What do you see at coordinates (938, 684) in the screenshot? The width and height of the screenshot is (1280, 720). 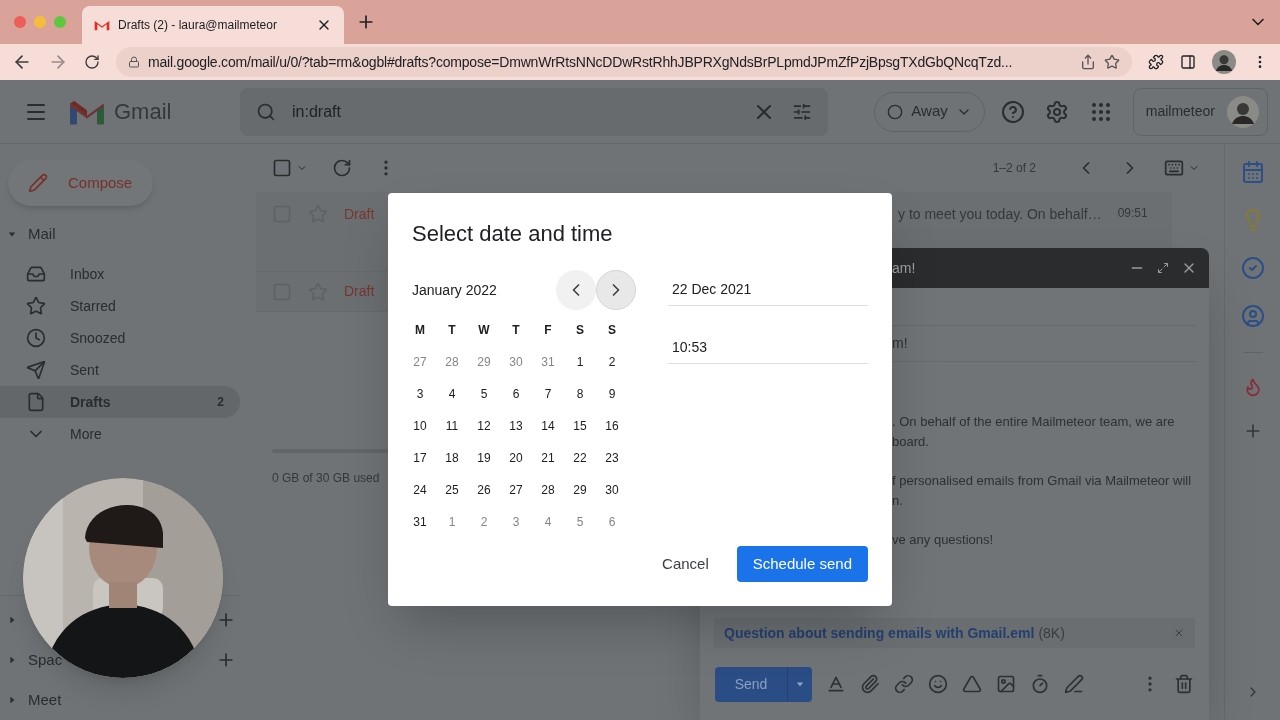 I see `emoji-icon` at bounding box center [938, 684].